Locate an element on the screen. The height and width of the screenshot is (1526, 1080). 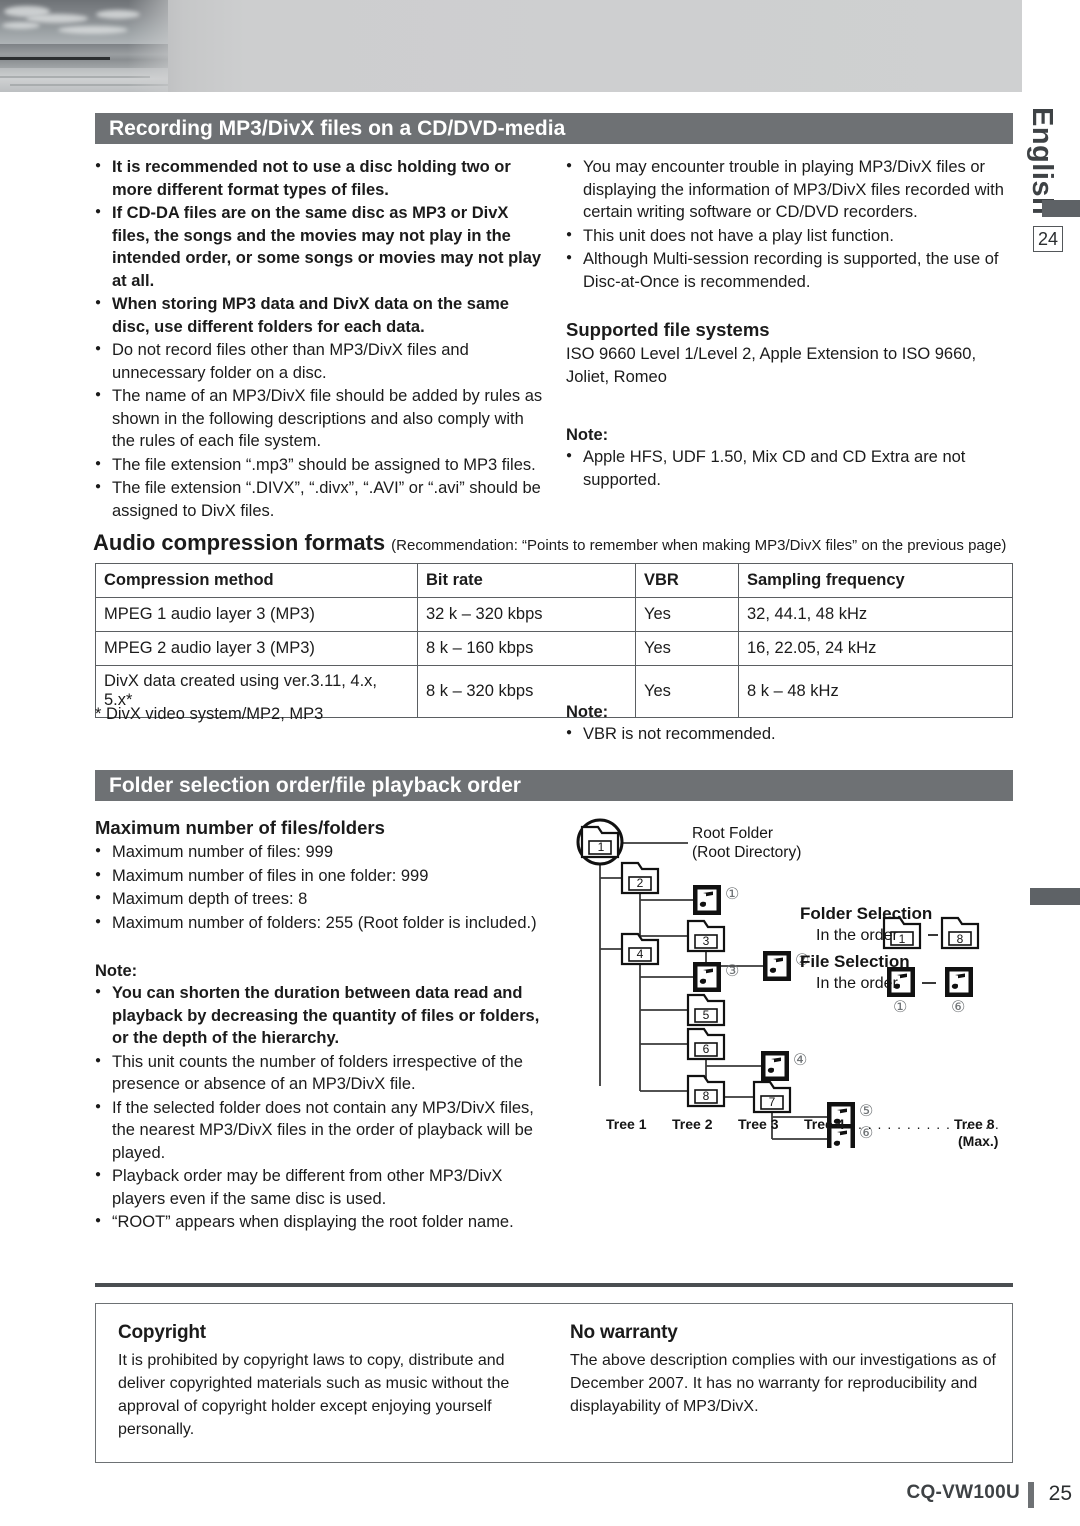
root-folder-label-line1: Root Folder is located at coordinates (732, 833).